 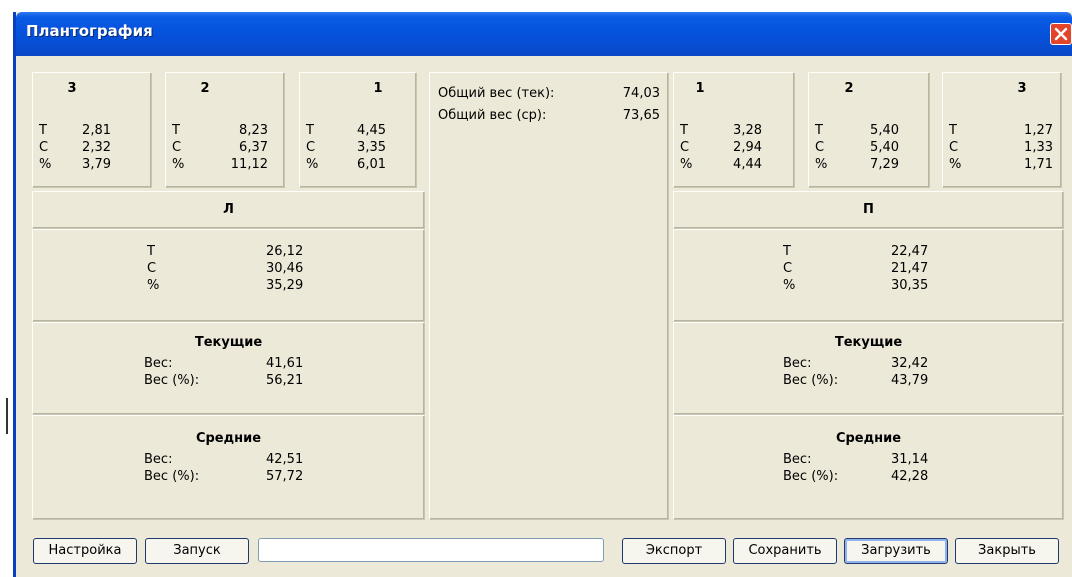 What do you see at coordinates (544, 34) in the screenshot?
I see `title-bar: Плантография` at bounding box center [544, 34].